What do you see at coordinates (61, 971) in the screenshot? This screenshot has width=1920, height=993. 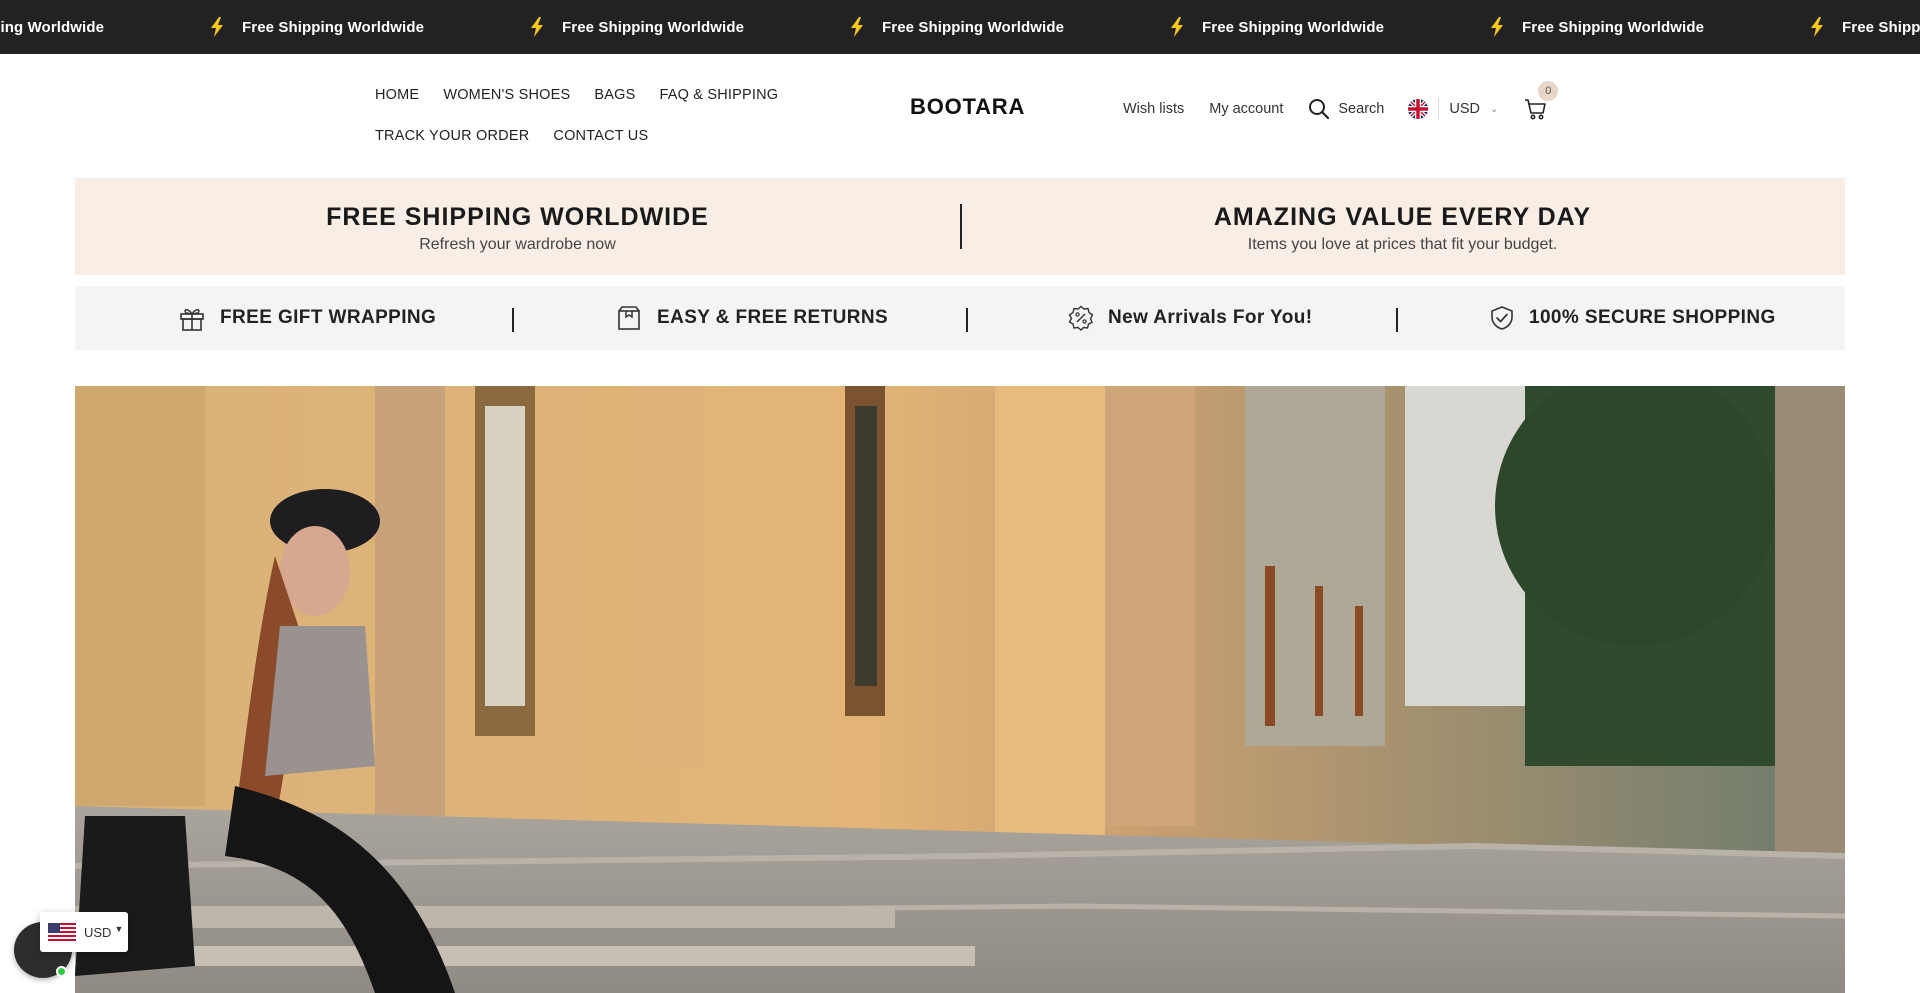 I see `status-dot` at bounding box center [61, 971].